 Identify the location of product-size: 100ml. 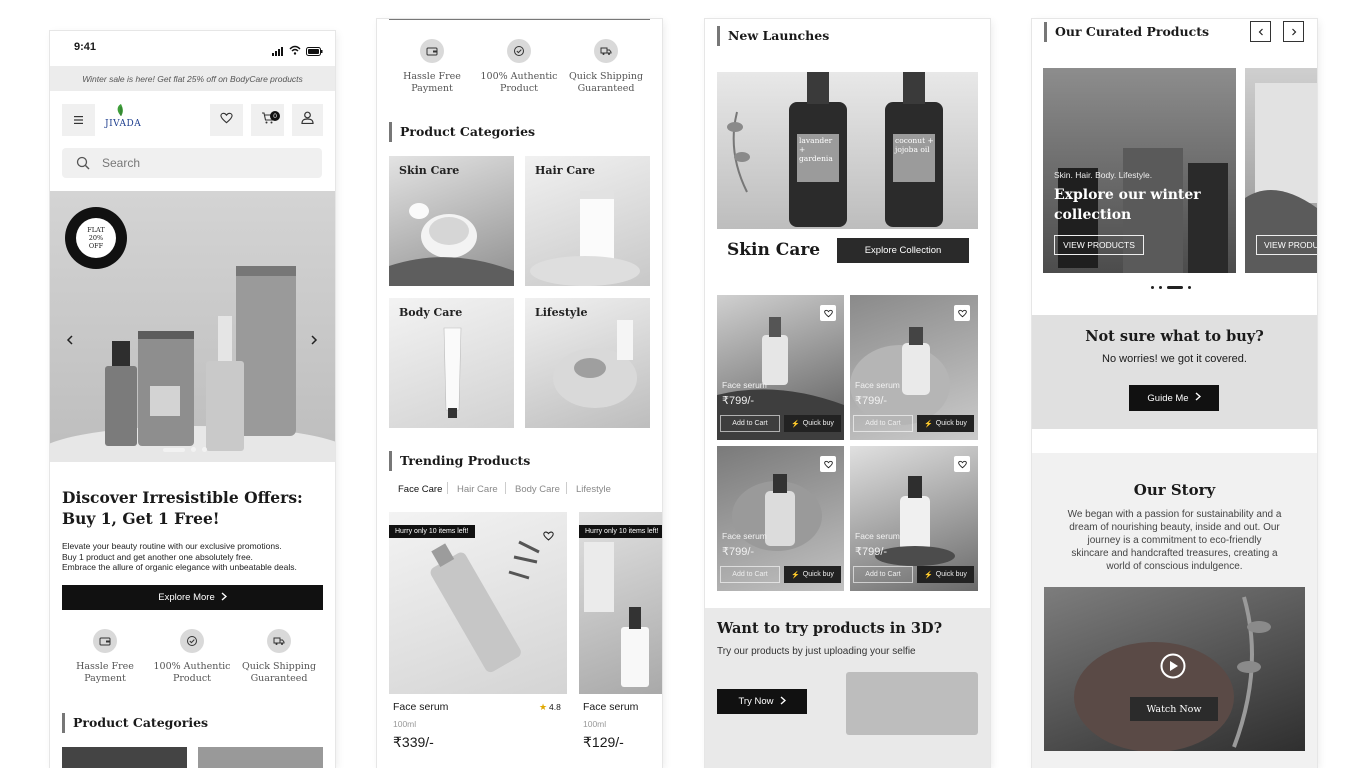
(595, 724).